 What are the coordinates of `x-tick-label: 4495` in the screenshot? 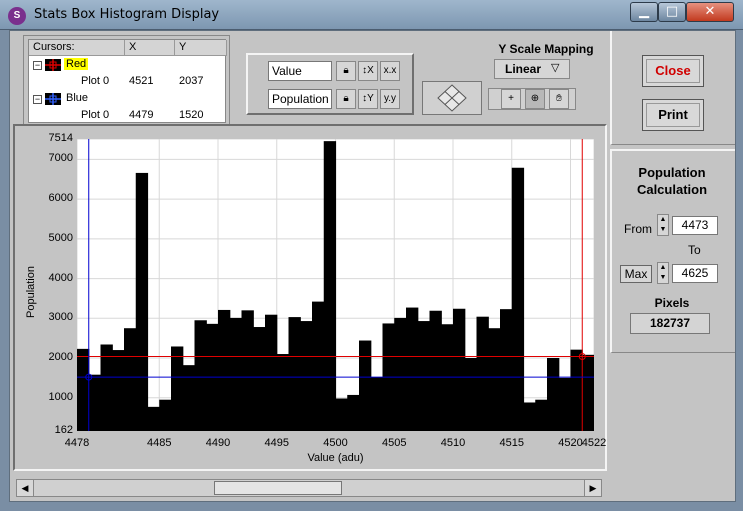 It's located at (276, 443).